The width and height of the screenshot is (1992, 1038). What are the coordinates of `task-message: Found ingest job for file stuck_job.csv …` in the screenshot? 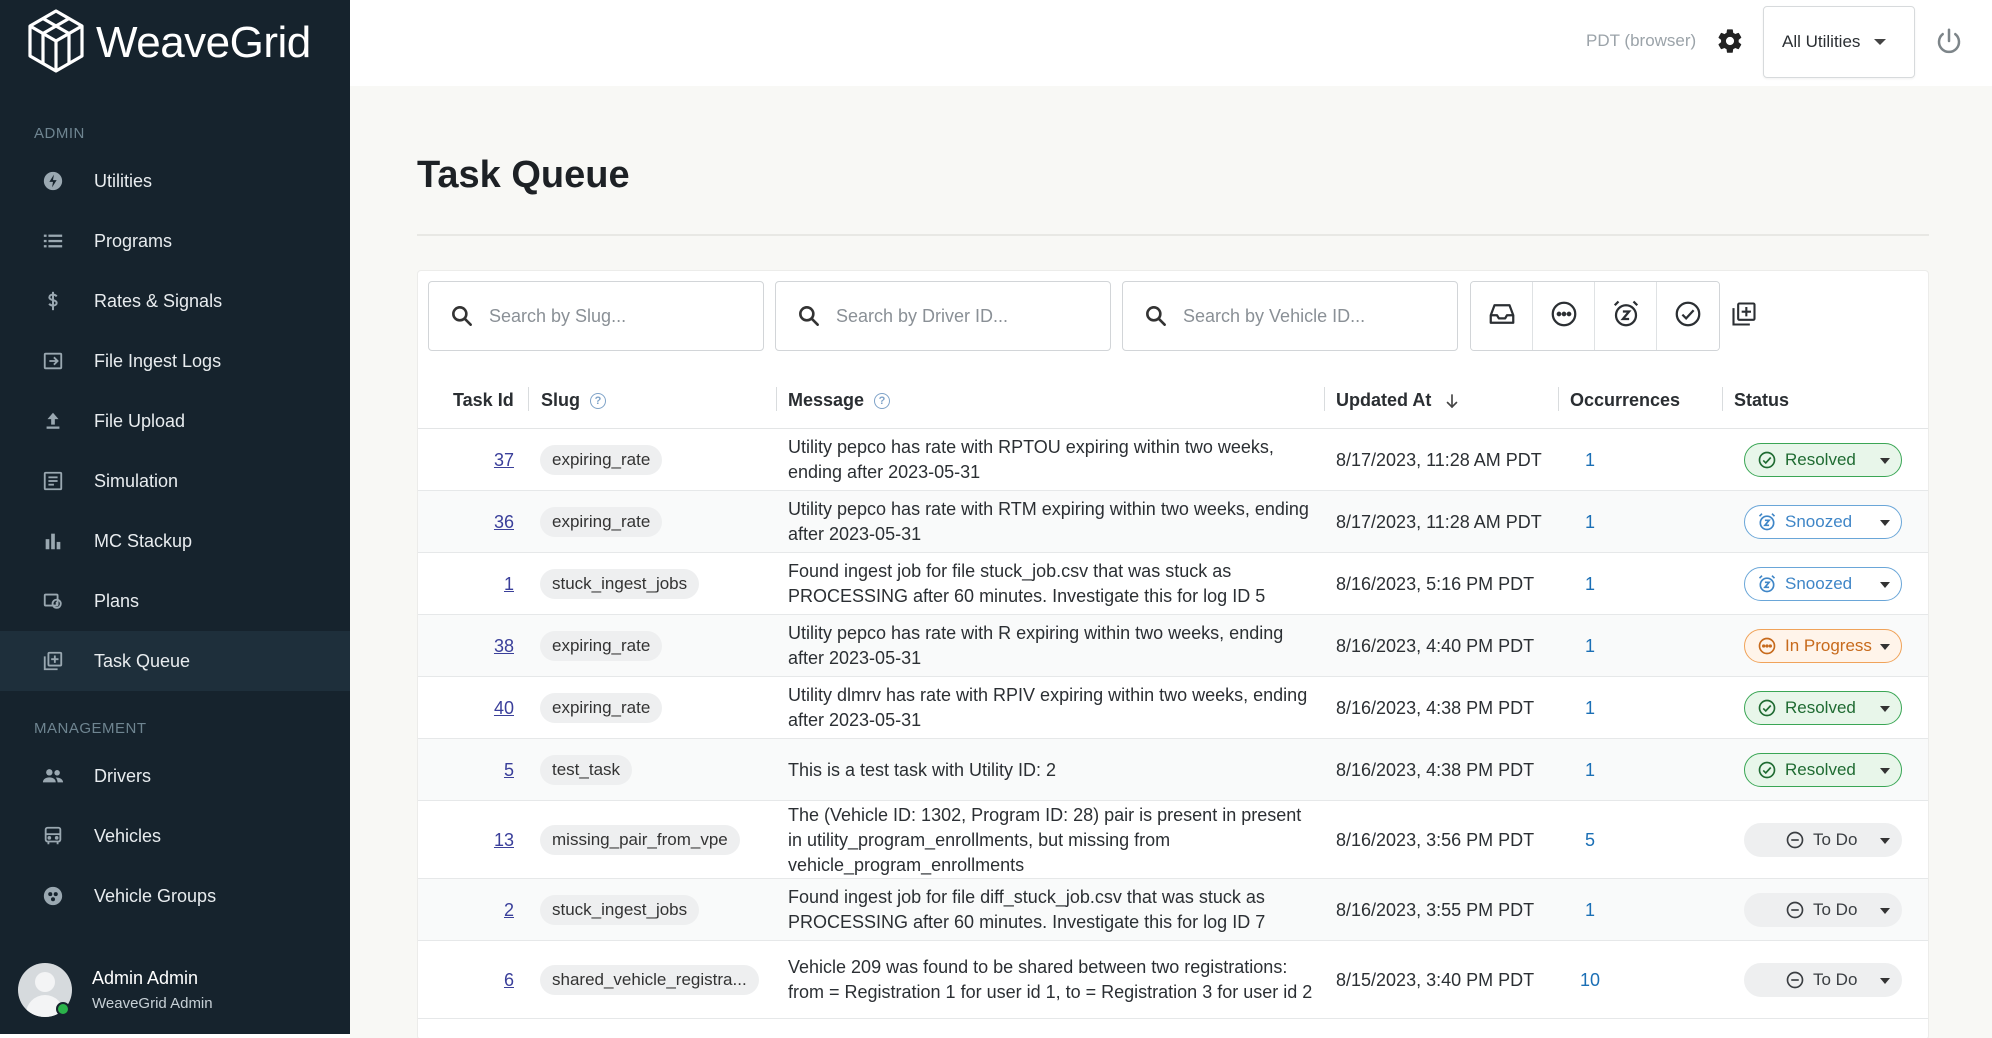 It's located at (1027, 583).